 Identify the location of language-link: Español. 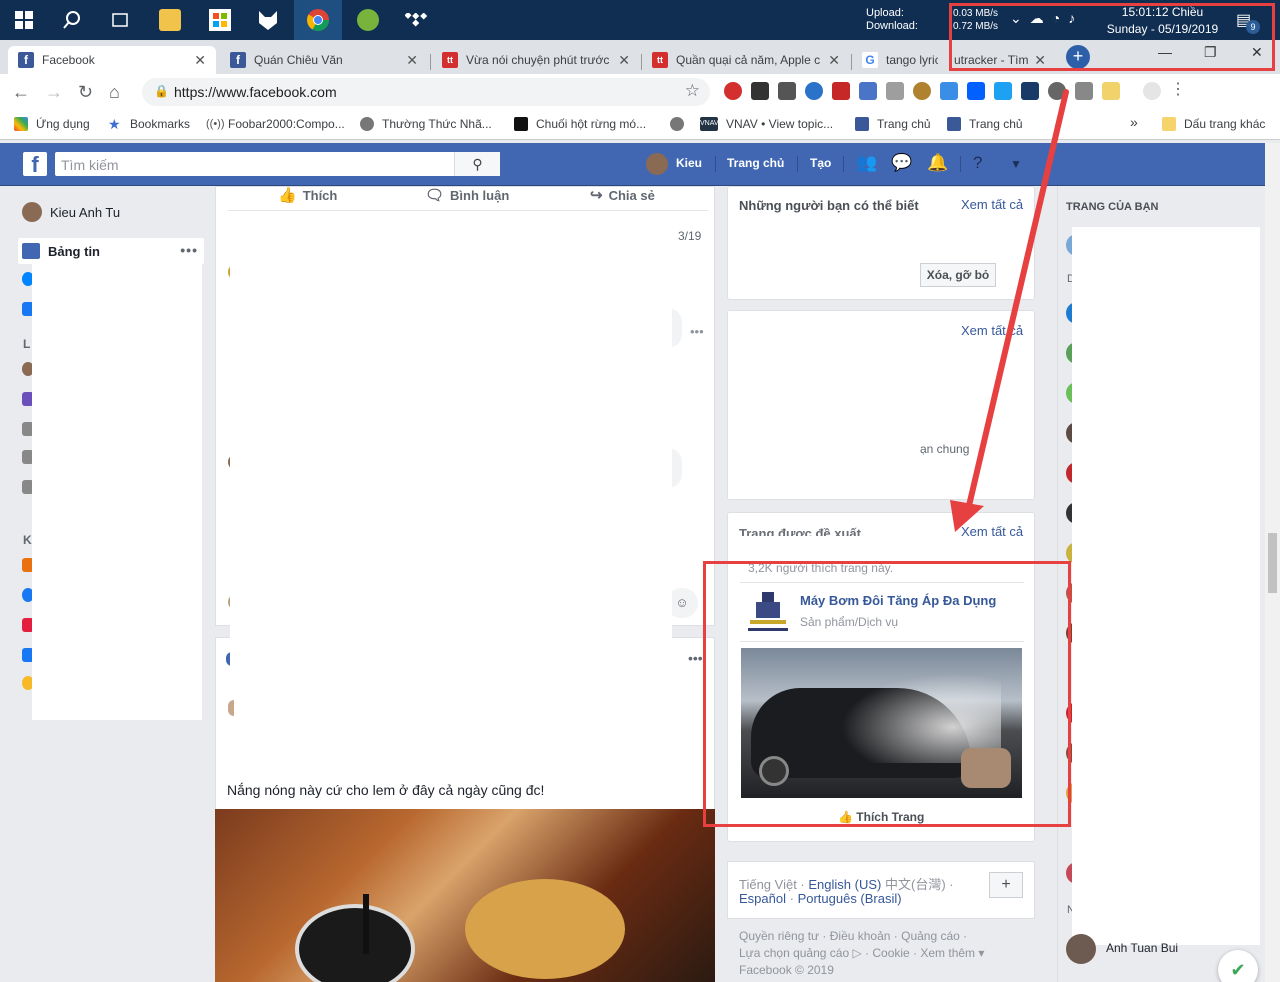
(762, 898).